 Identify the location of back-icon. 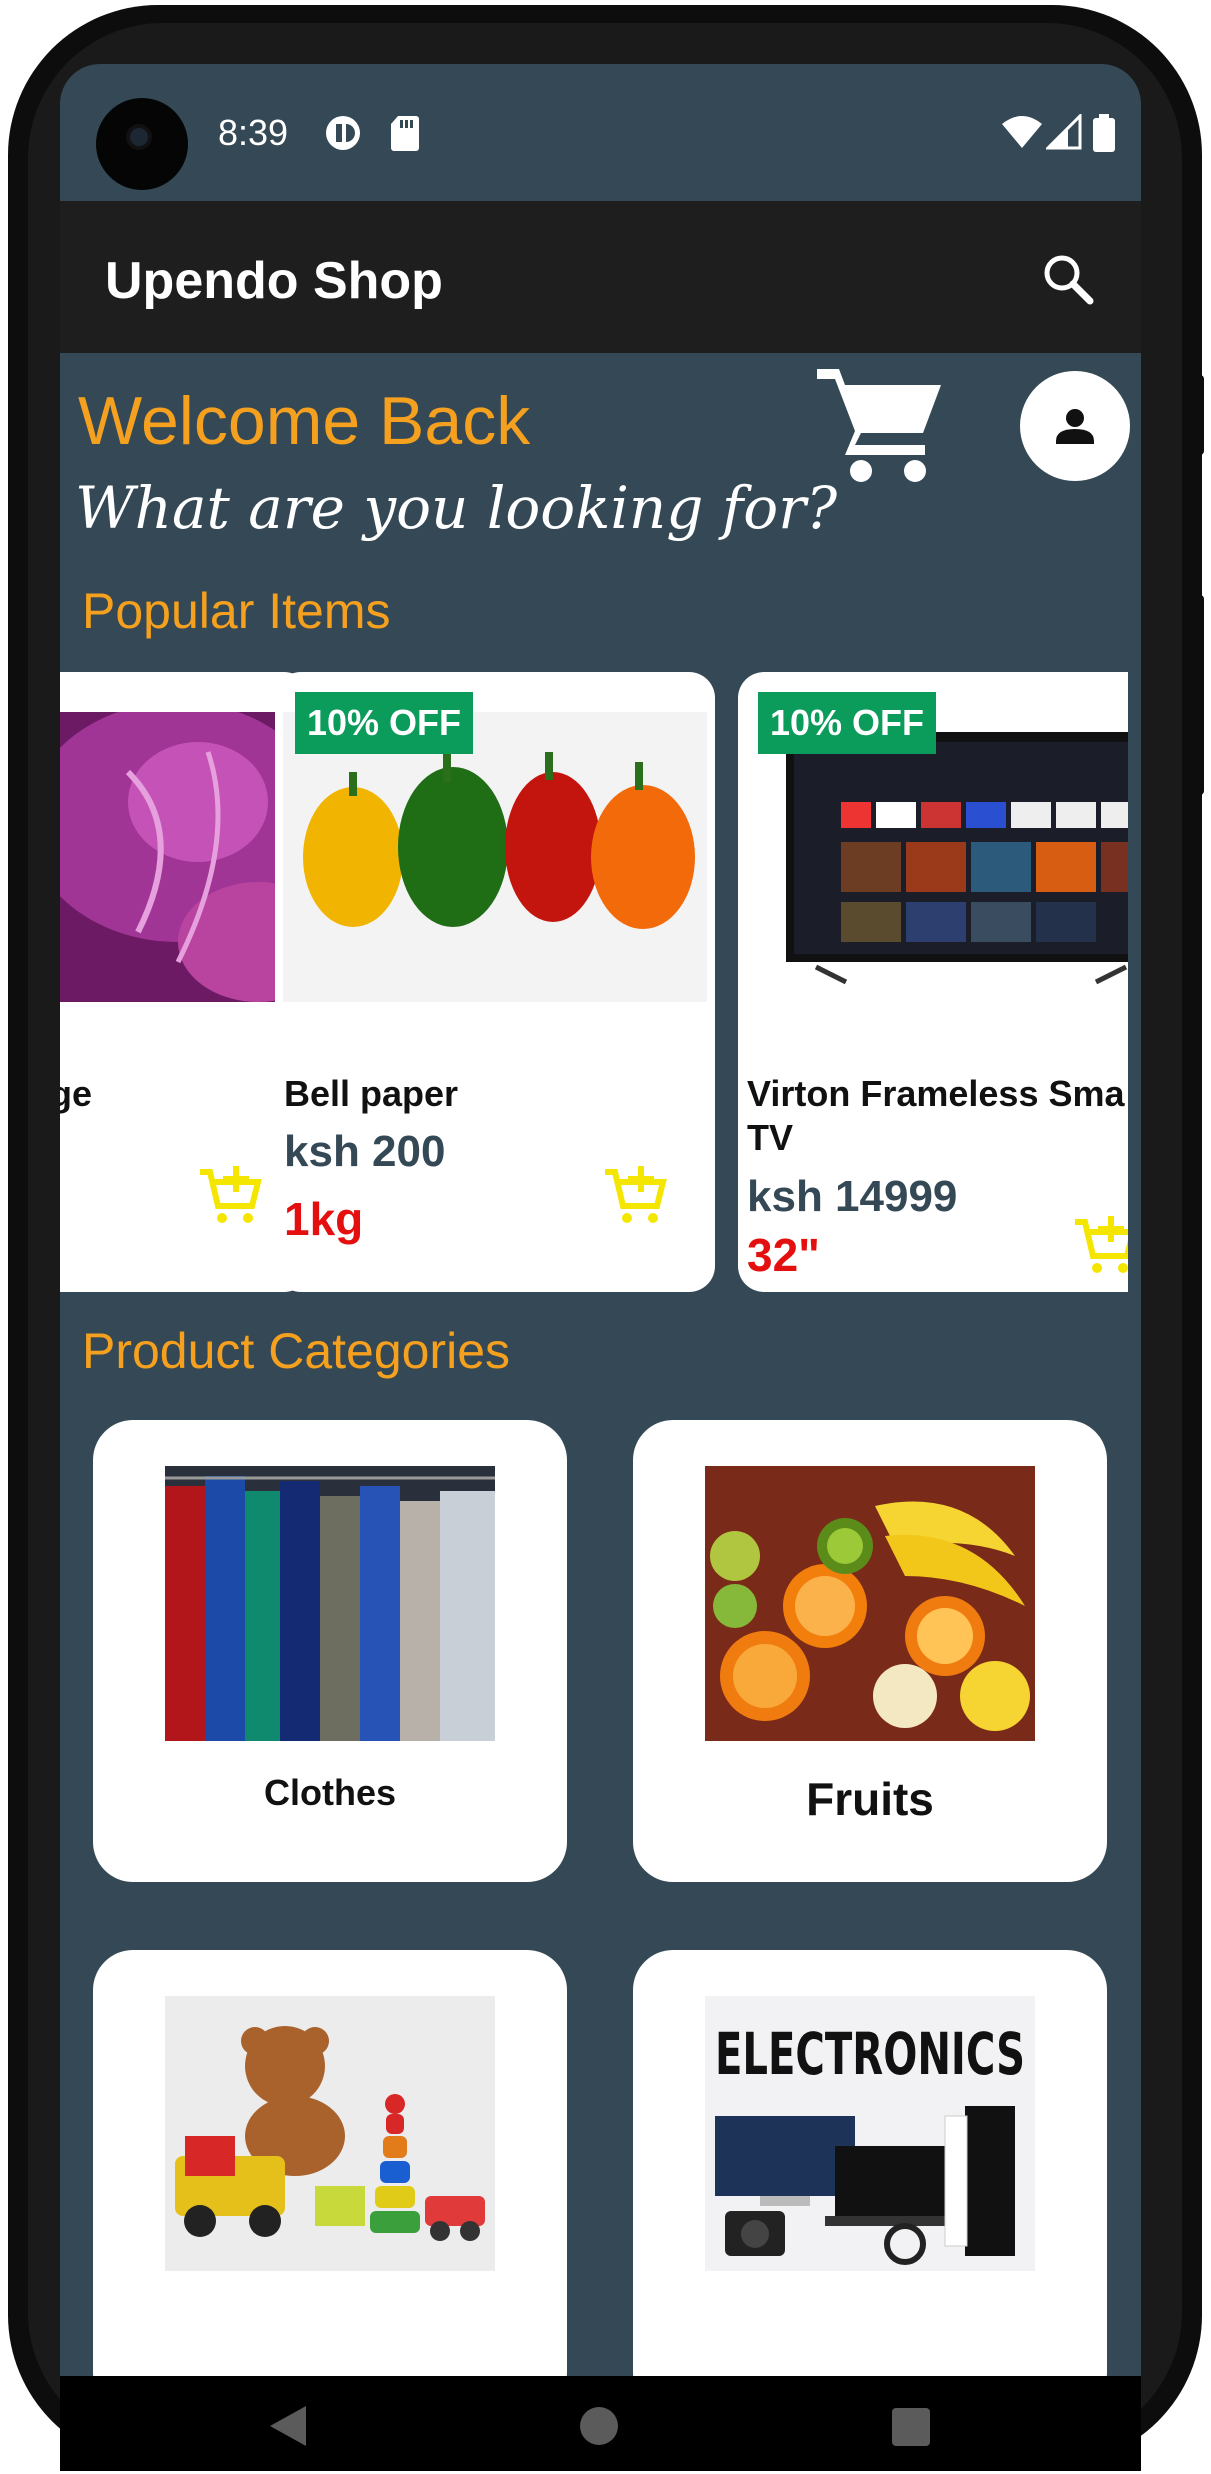
(288, 2426).